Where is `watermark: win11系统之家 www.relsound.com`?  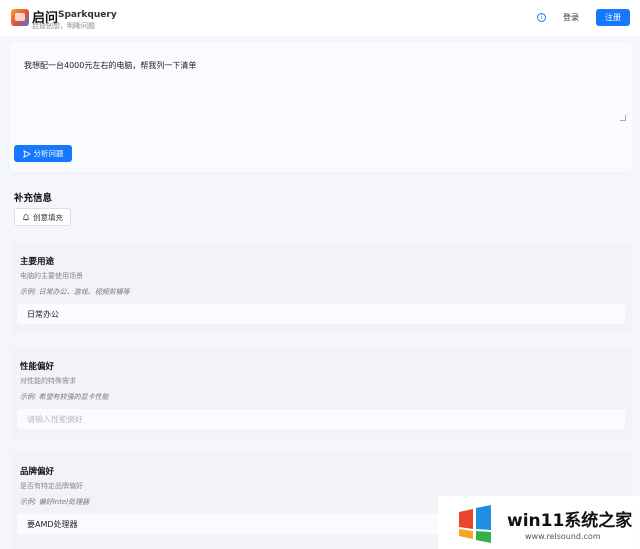
watermark: win11系统之家 www.relsound.com is located at coordinates (539, 522).